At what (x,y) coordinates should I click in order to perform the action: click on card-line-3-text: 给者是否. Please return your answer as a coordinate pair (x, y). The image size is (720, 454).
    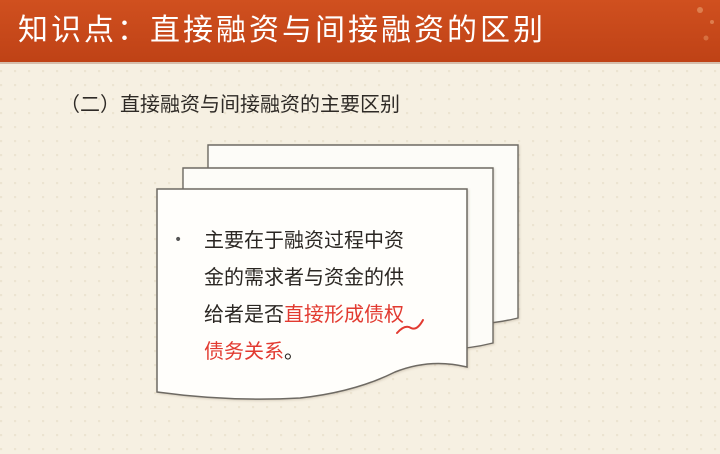
    Looking at the image, I should click on (244, 314).